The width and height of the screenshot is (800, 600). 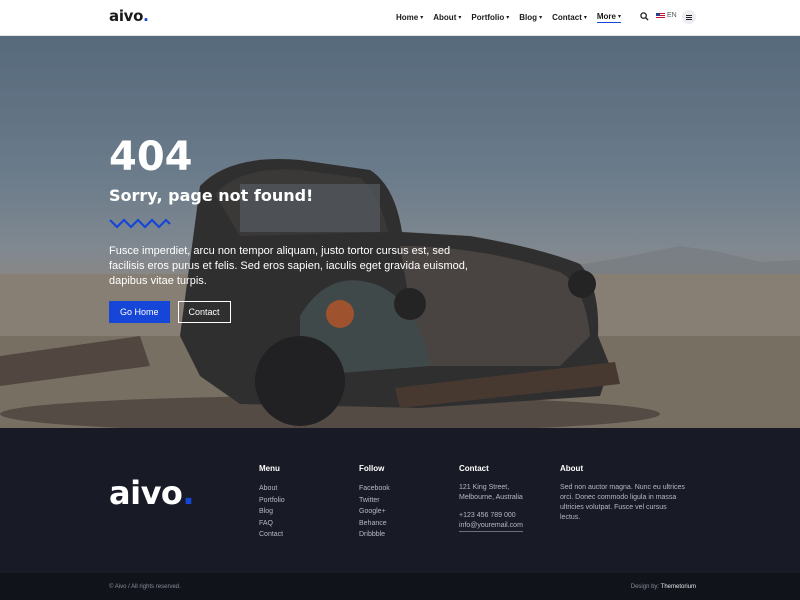 I want to click on language-label: EN, so click(x=672, y=15).